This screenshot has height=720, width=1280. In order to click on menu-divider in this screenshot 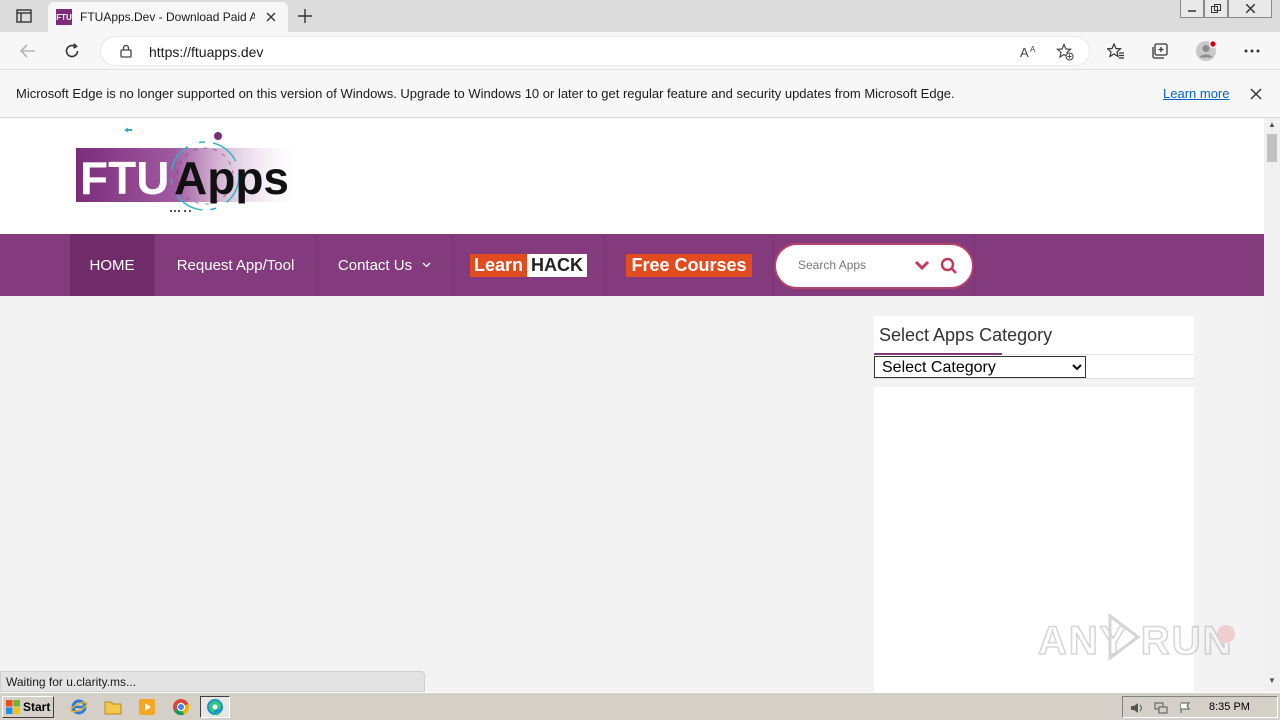, I will do `click(974, 265)`.